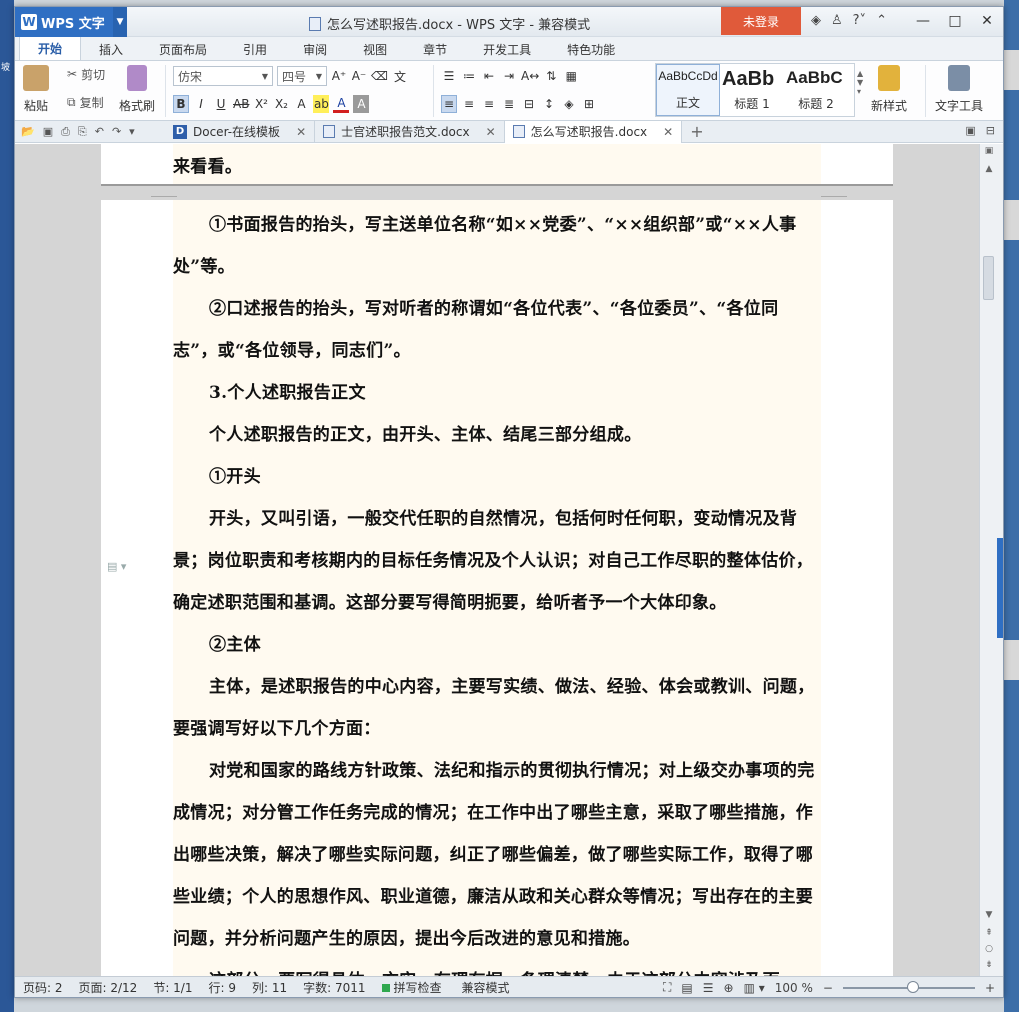  What do you see at coordinates (261, 104) in the screenshot?
I see `superscript-icon: X²` at bounding box center [261, 104].